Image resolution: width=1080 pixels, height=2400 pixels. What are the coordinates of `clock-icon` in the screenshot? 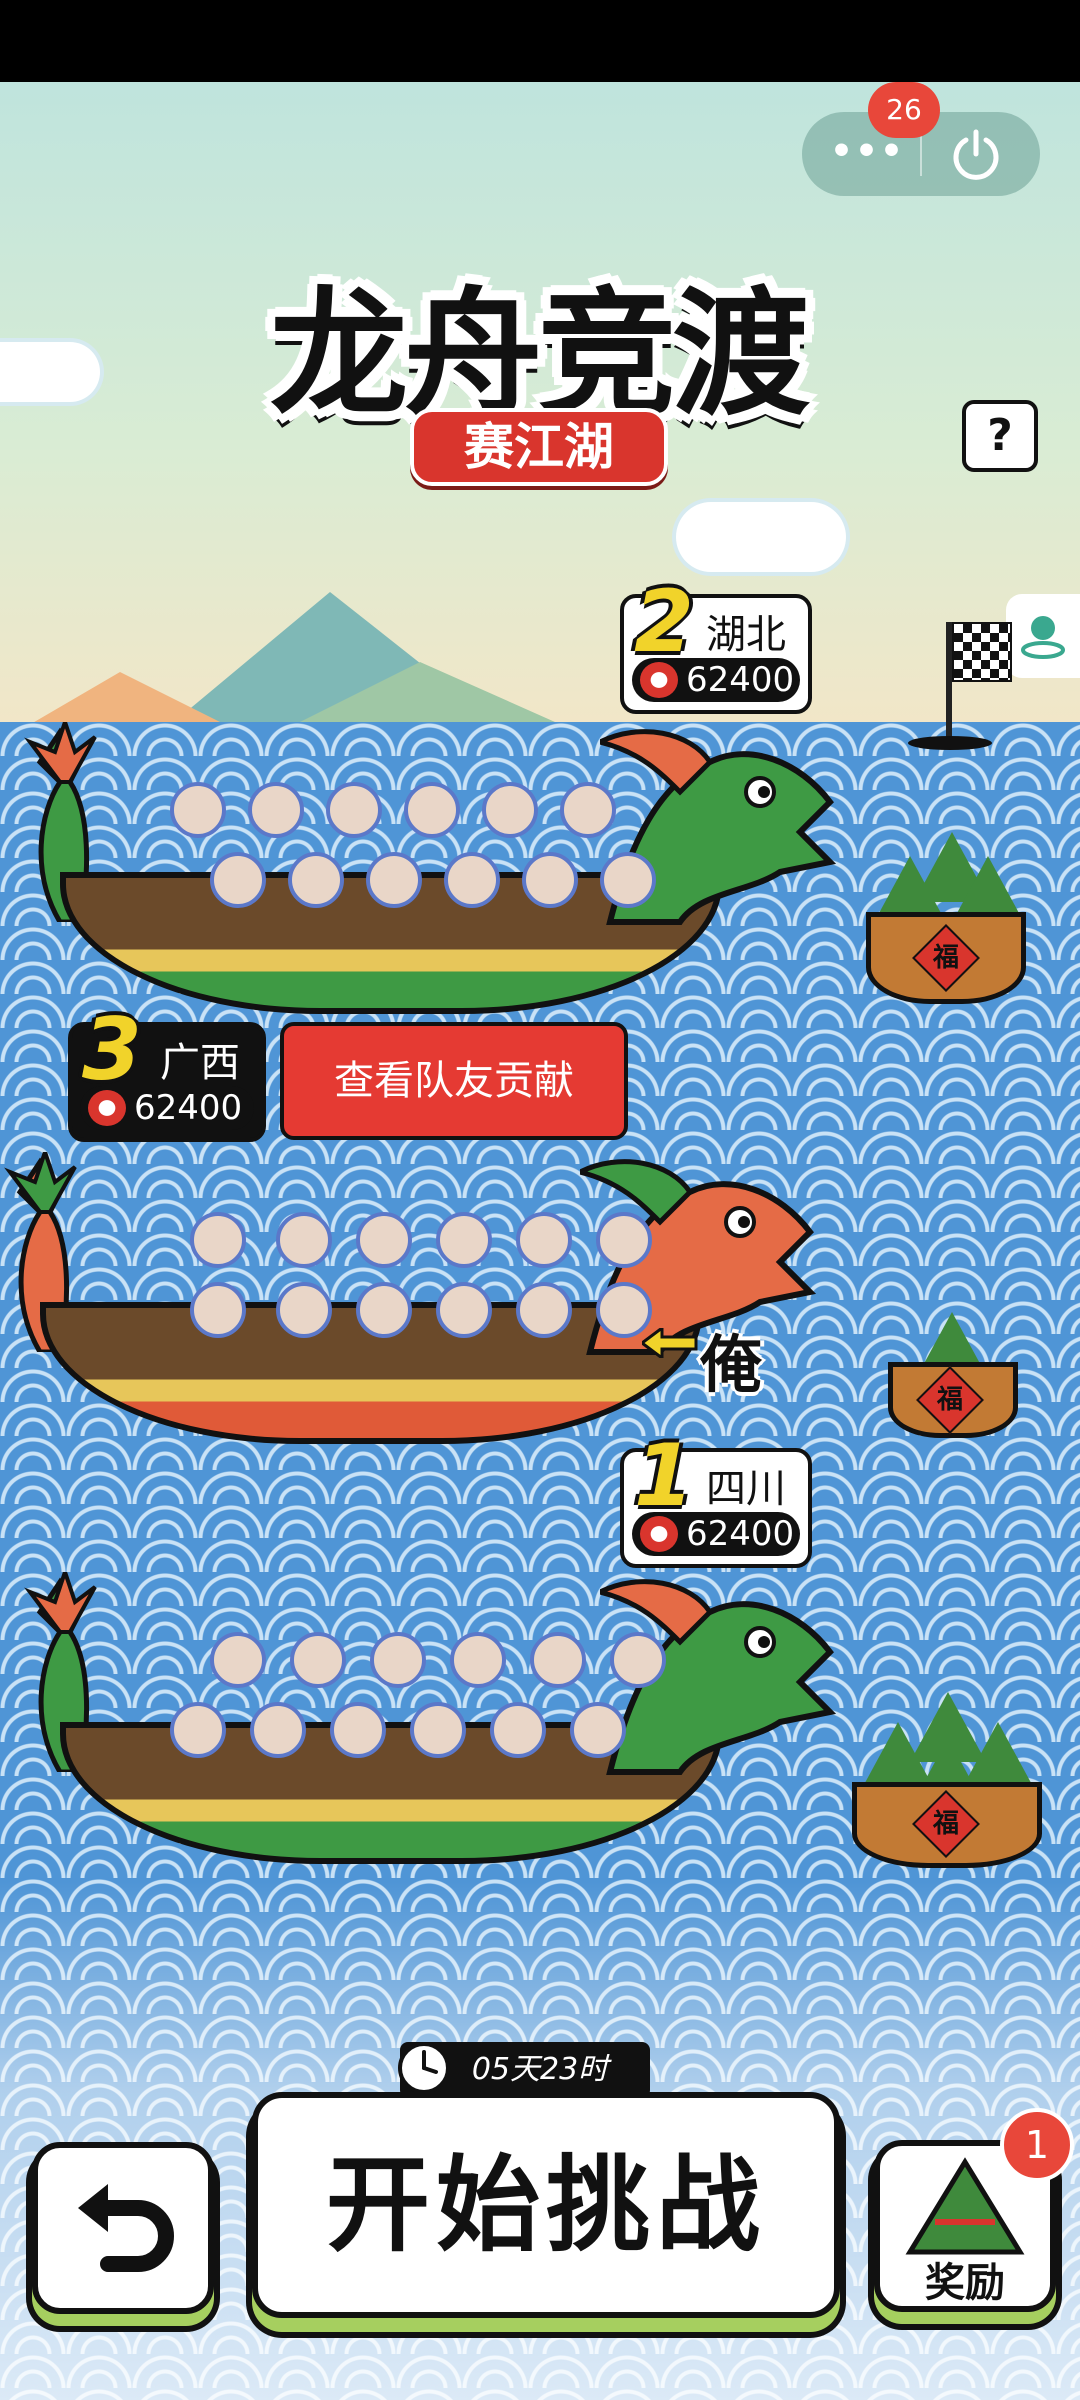 It's located at (424, 2068).